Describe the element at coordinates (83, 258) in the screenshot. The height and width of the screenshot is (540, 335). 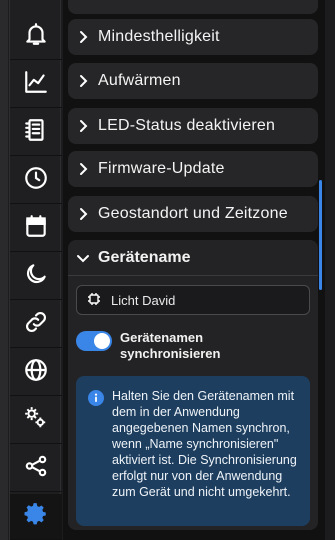
I see `chevron-down-icon` at that location.